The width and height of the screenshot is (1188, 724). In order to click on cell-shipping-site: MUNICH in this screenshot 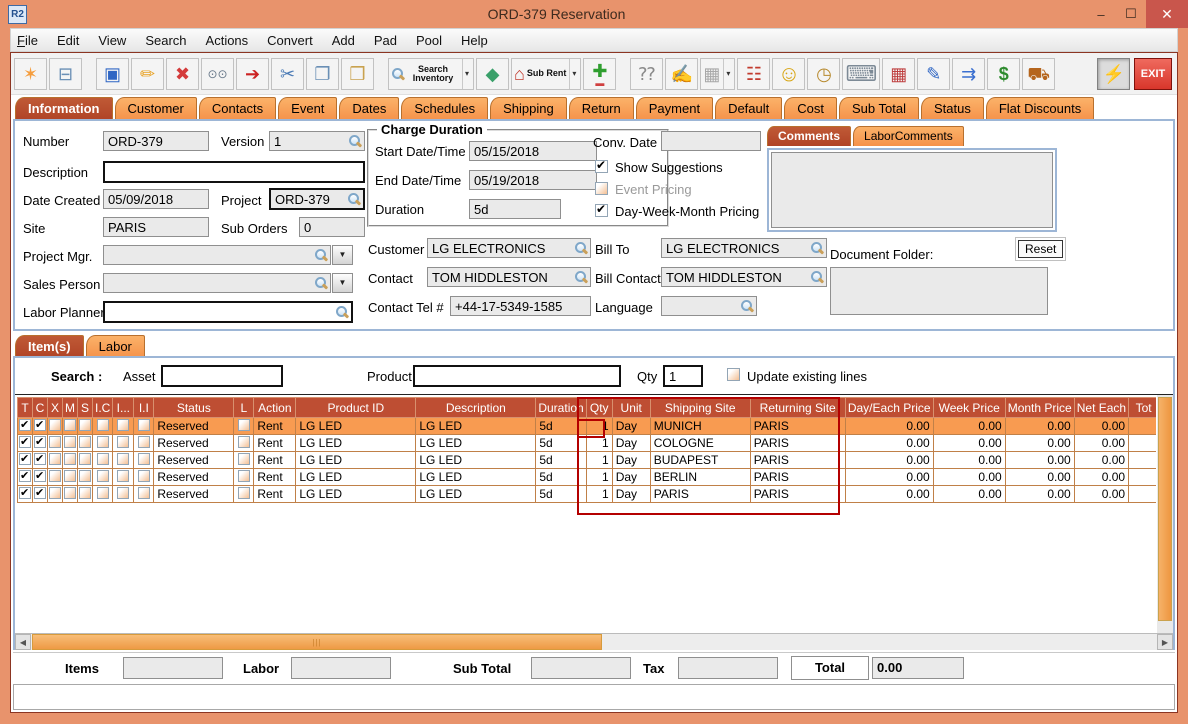, I will do `click(700, 426)`.